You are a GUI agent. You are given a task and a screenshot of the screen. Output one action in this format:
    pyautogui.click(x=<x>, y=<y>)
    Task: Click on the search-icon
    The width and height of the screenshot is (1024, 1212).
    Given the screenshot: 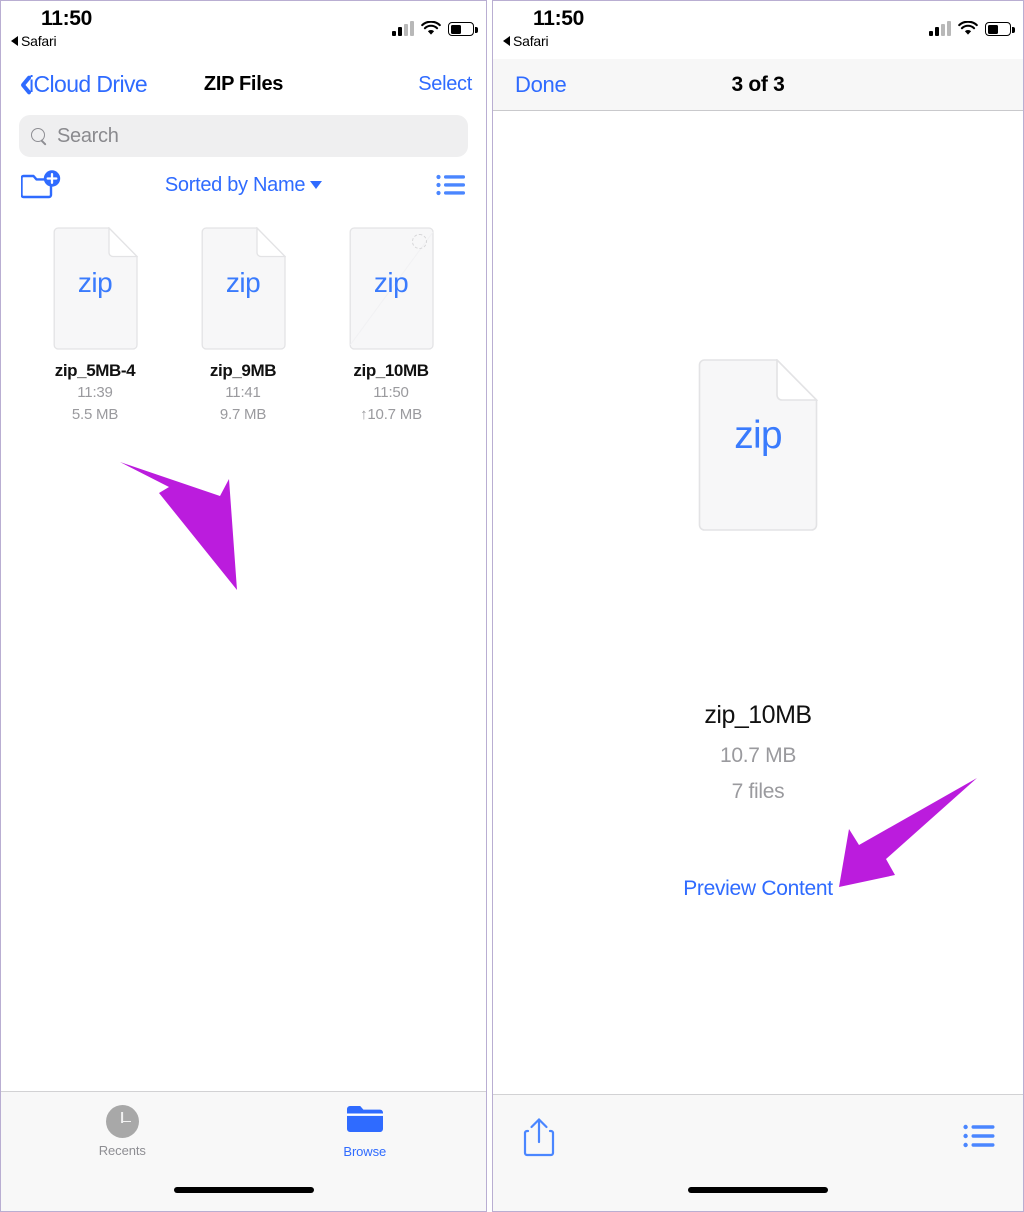 What is the action you would take?
    pyautogui.click(x=39, y=136)
    